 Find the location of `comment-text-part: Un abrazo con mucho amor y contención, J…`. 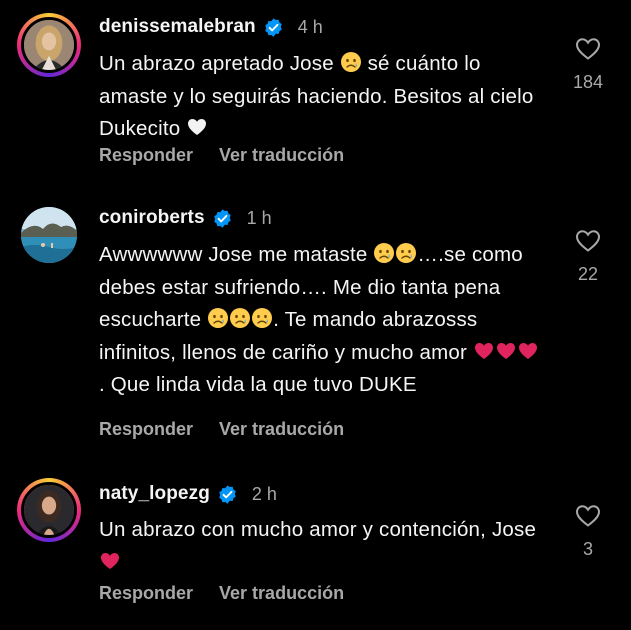

comment-text-part: Un abrazo con mucho amor y contención, J… is located at coordinates (320, 529).